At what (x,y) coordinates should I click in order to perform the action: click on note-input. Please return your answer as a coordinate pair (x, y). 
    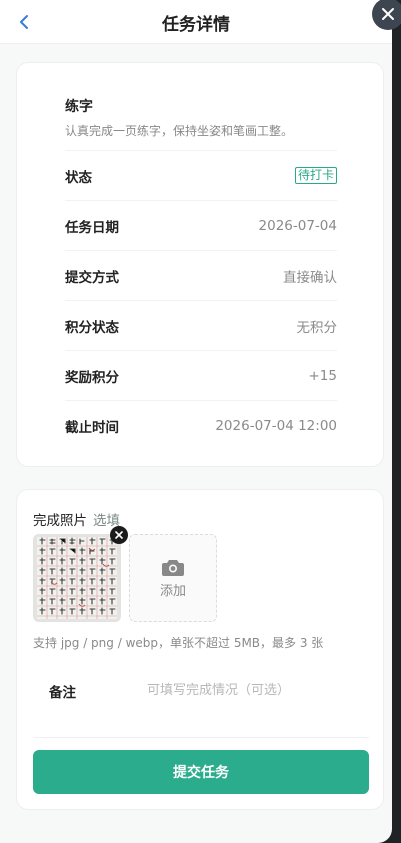
    Looking at the image, I should click on (252, 690).